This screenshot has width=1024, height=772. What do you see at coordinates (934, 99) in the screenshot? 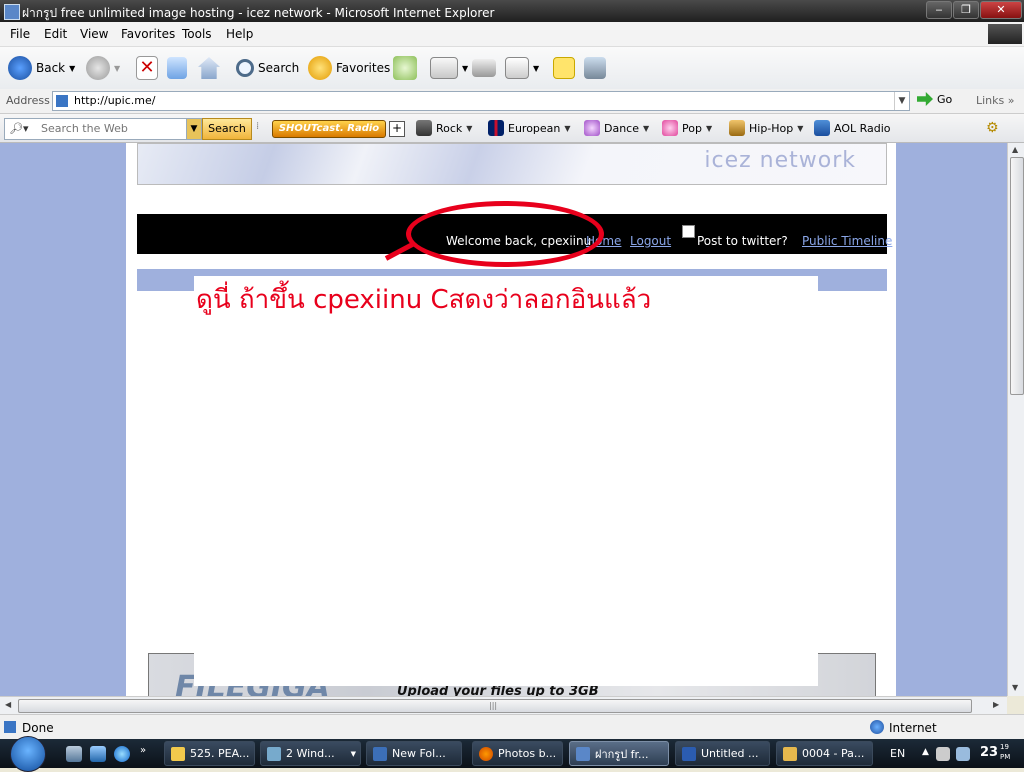
I see `go-button: Go` at bounding box center [934, 99].